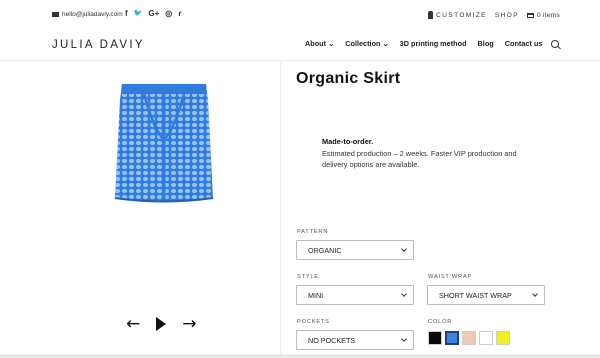 The height and width of the screenshot is (358, 600). Describe the element at coordinates (319, 43) in the screenshot. I see `nav-about: About ⌄` at that location.